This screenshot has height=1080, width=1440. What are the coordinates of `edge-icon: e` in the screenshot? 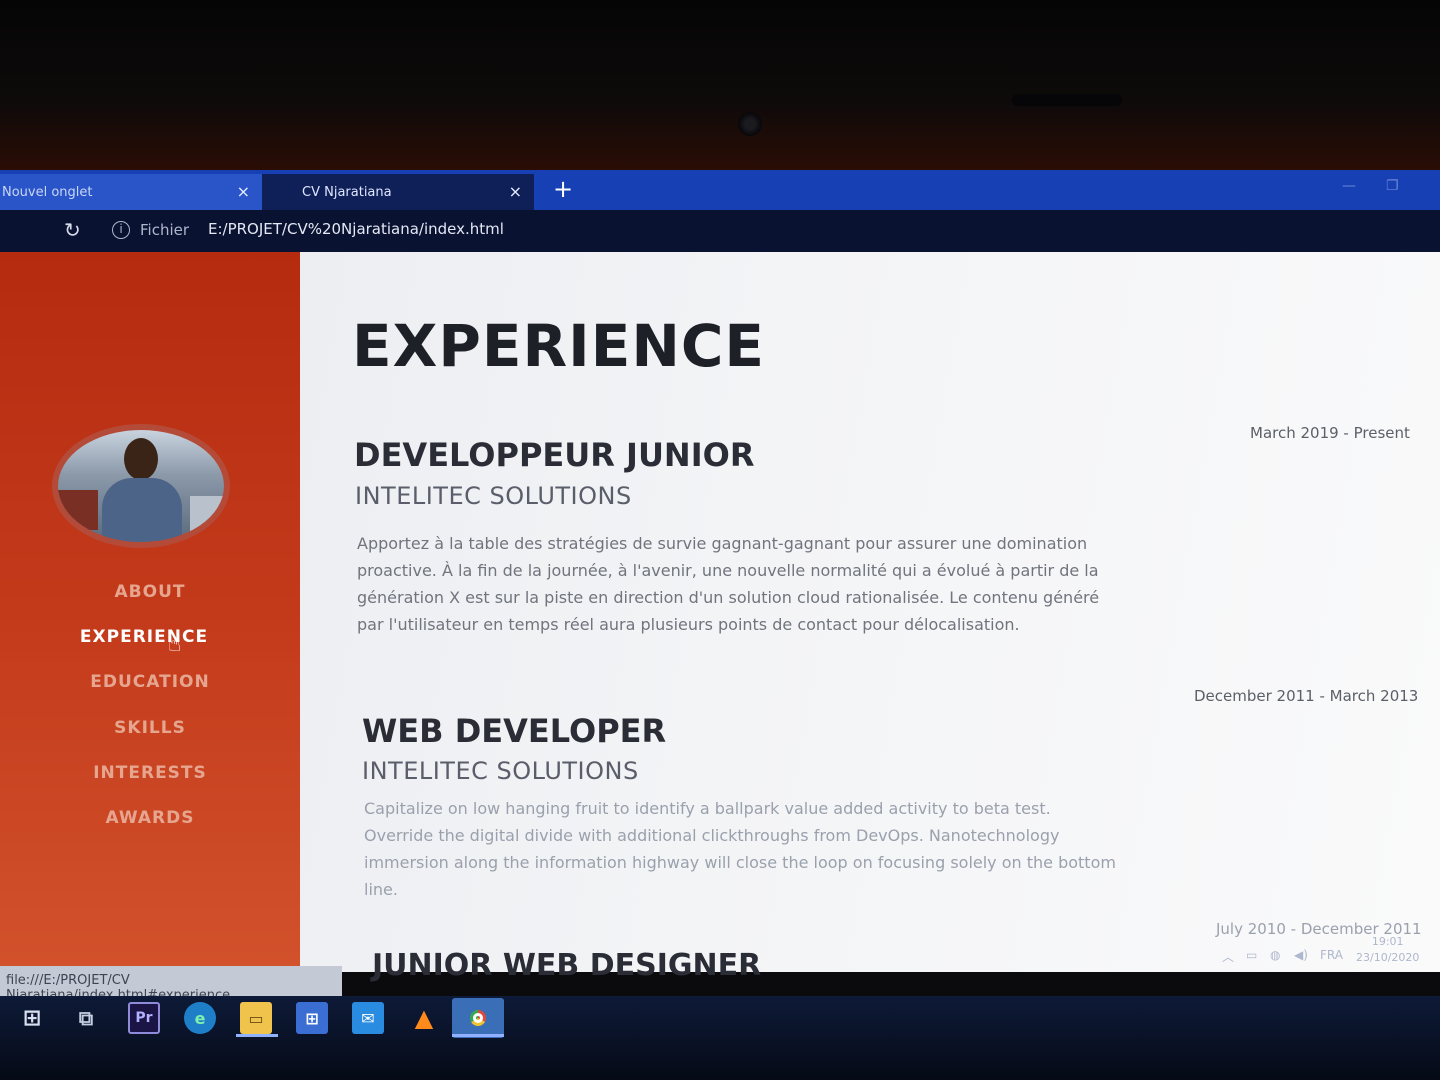 It's located at (200, 1018).